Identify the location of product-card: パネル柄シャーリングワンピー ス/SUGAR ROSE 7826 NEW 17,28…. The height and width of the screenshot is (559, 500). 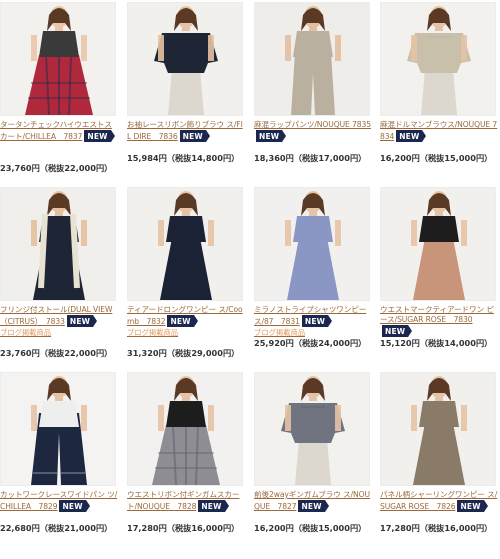
(439, 463).